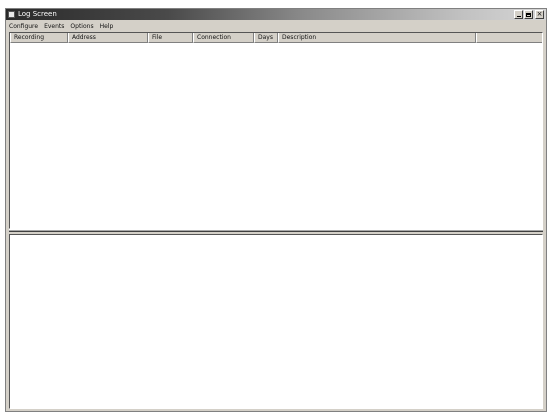 The width and height of the screenshot is (551, 415). I want to click on column-header-connection: Connection, so click(223, 38).